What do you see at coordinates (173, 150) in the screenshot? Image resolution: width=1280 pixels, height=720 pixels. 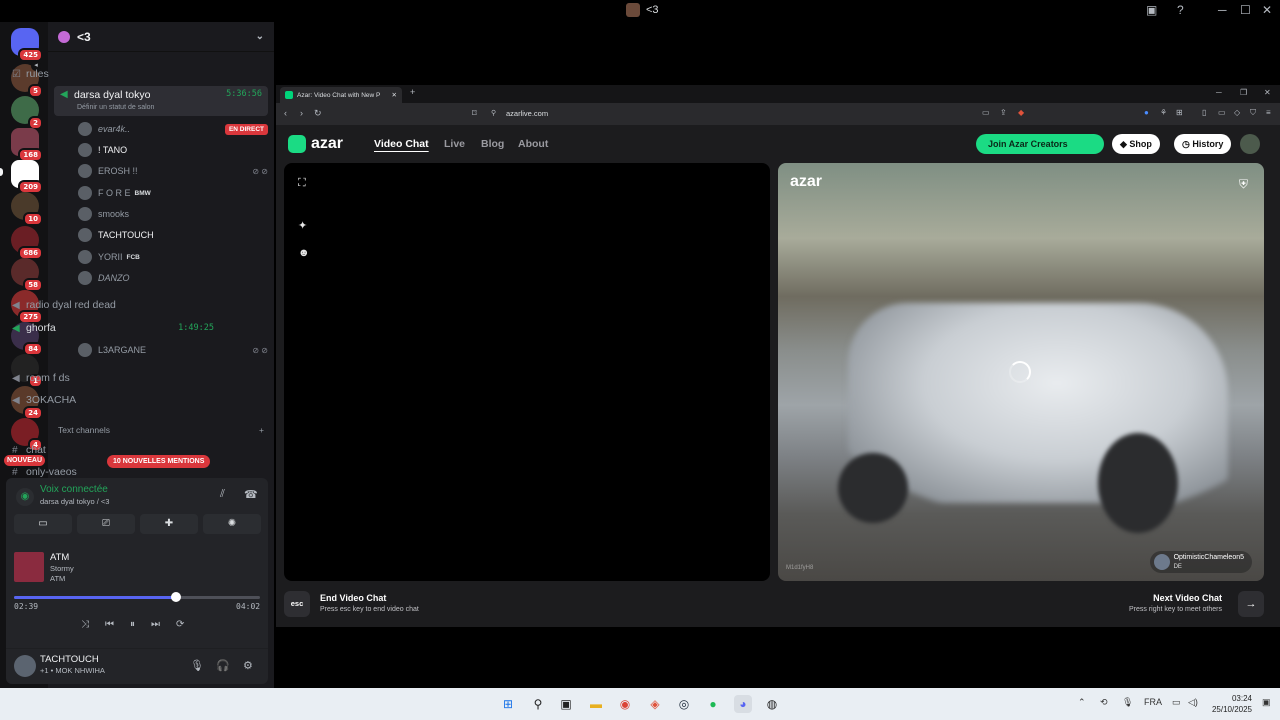 I see `voice-user: ! TANO` at bounding box center [173, 150].